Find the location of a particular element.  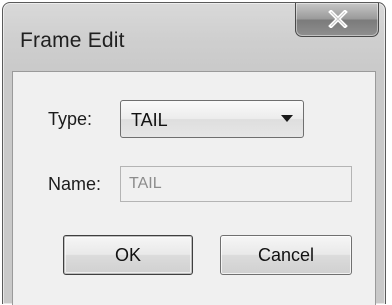

name-field: TAIL is located at coordinates (236, 184).